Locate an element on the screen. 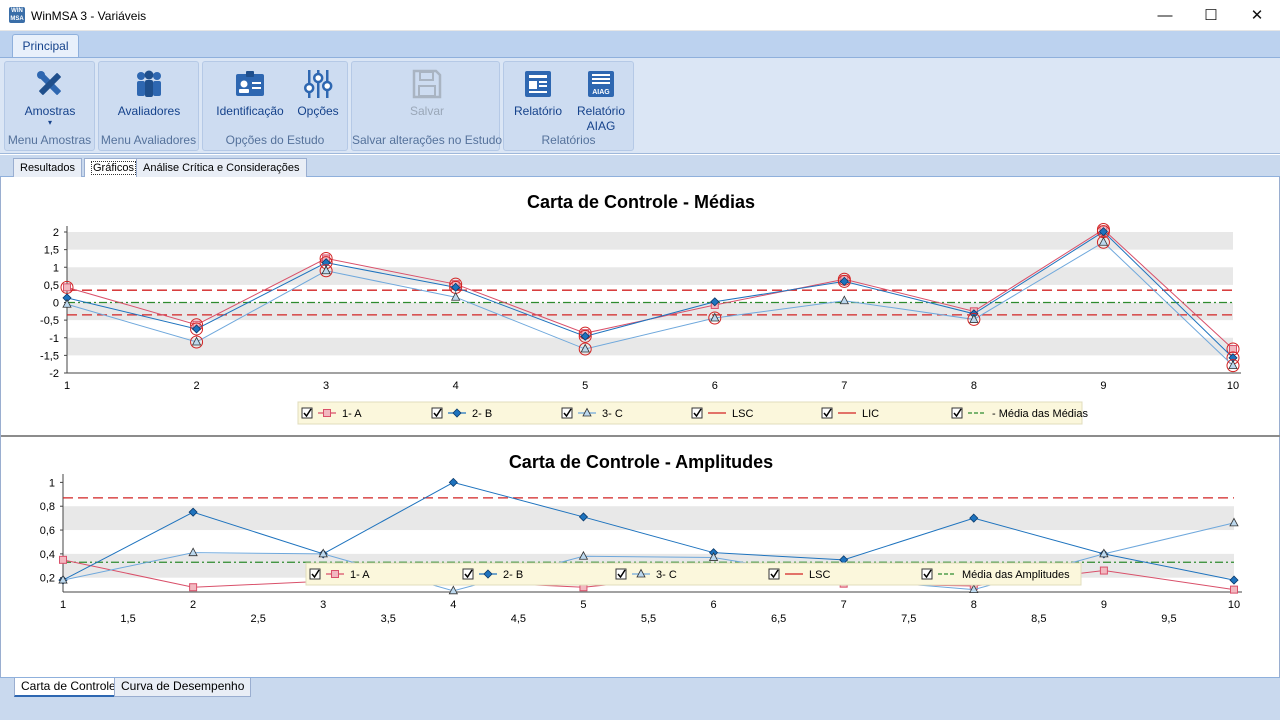 The height and width of the screenshot is (720, 1280). salvar-button: Salvar is located at coordinates (427, 93).